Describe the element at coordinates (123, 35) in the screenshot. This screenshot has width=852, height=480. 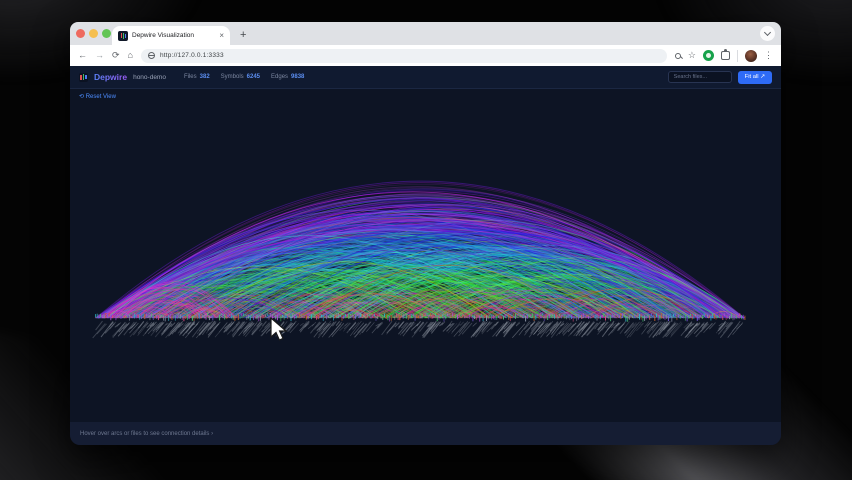
I see `tab-favicon-icon` at that location.